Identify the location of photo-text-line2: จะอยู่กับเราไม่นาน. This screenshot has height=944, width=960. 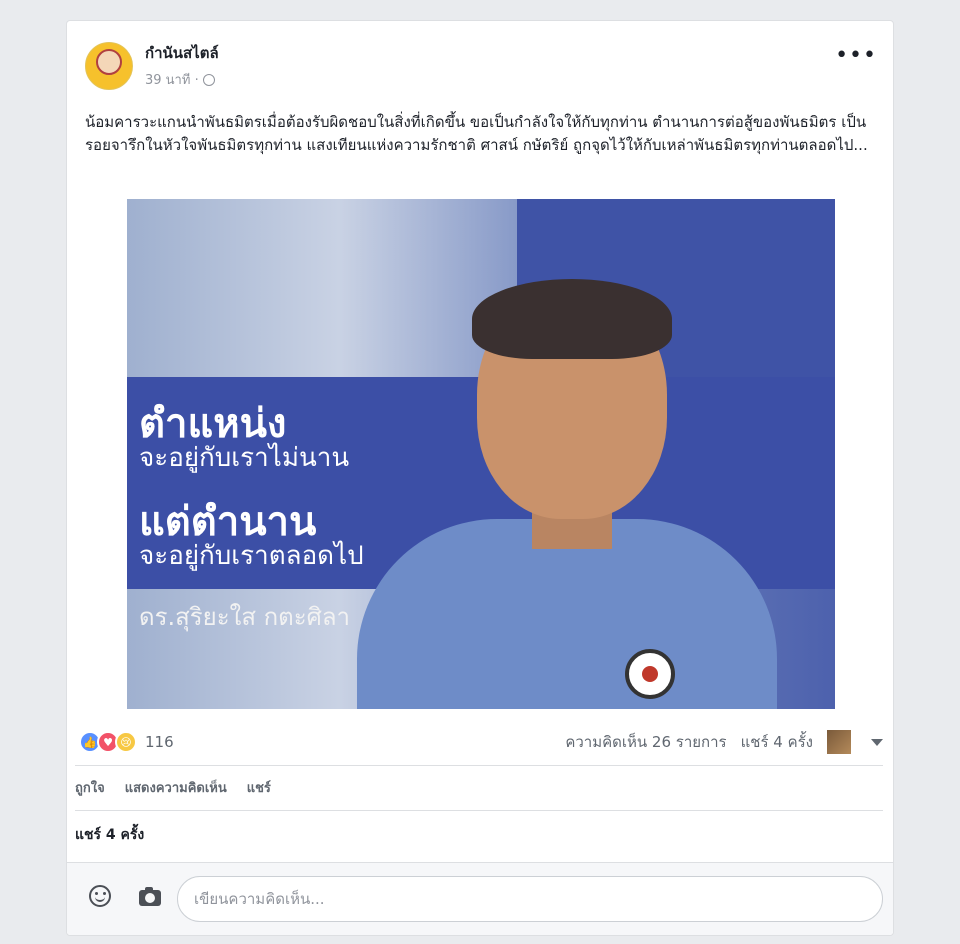
(244, 458).